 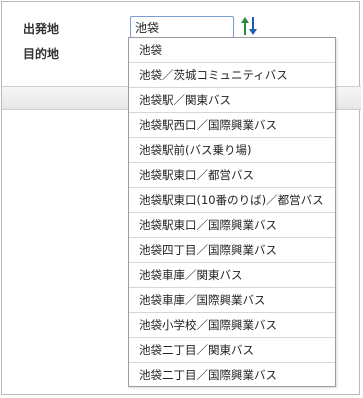 I want to click on suggestion-item: 池袋二丁目／関東バス, so click(x=232, y=350).